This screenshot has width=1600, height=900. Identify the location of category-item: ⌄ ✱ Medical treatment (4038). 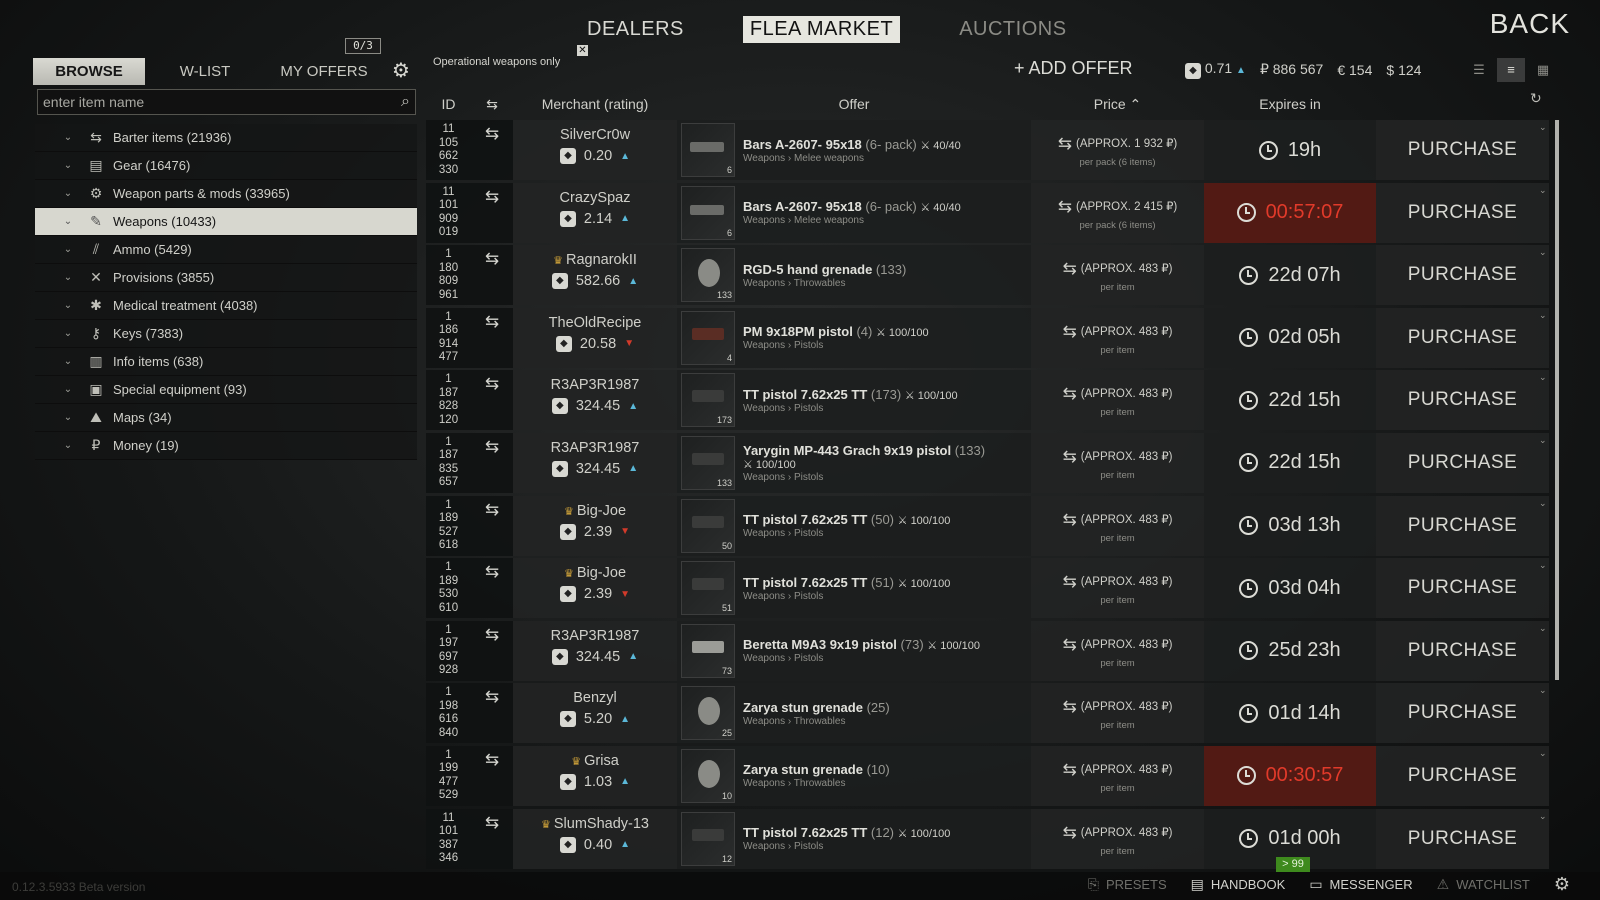
(226, 306).